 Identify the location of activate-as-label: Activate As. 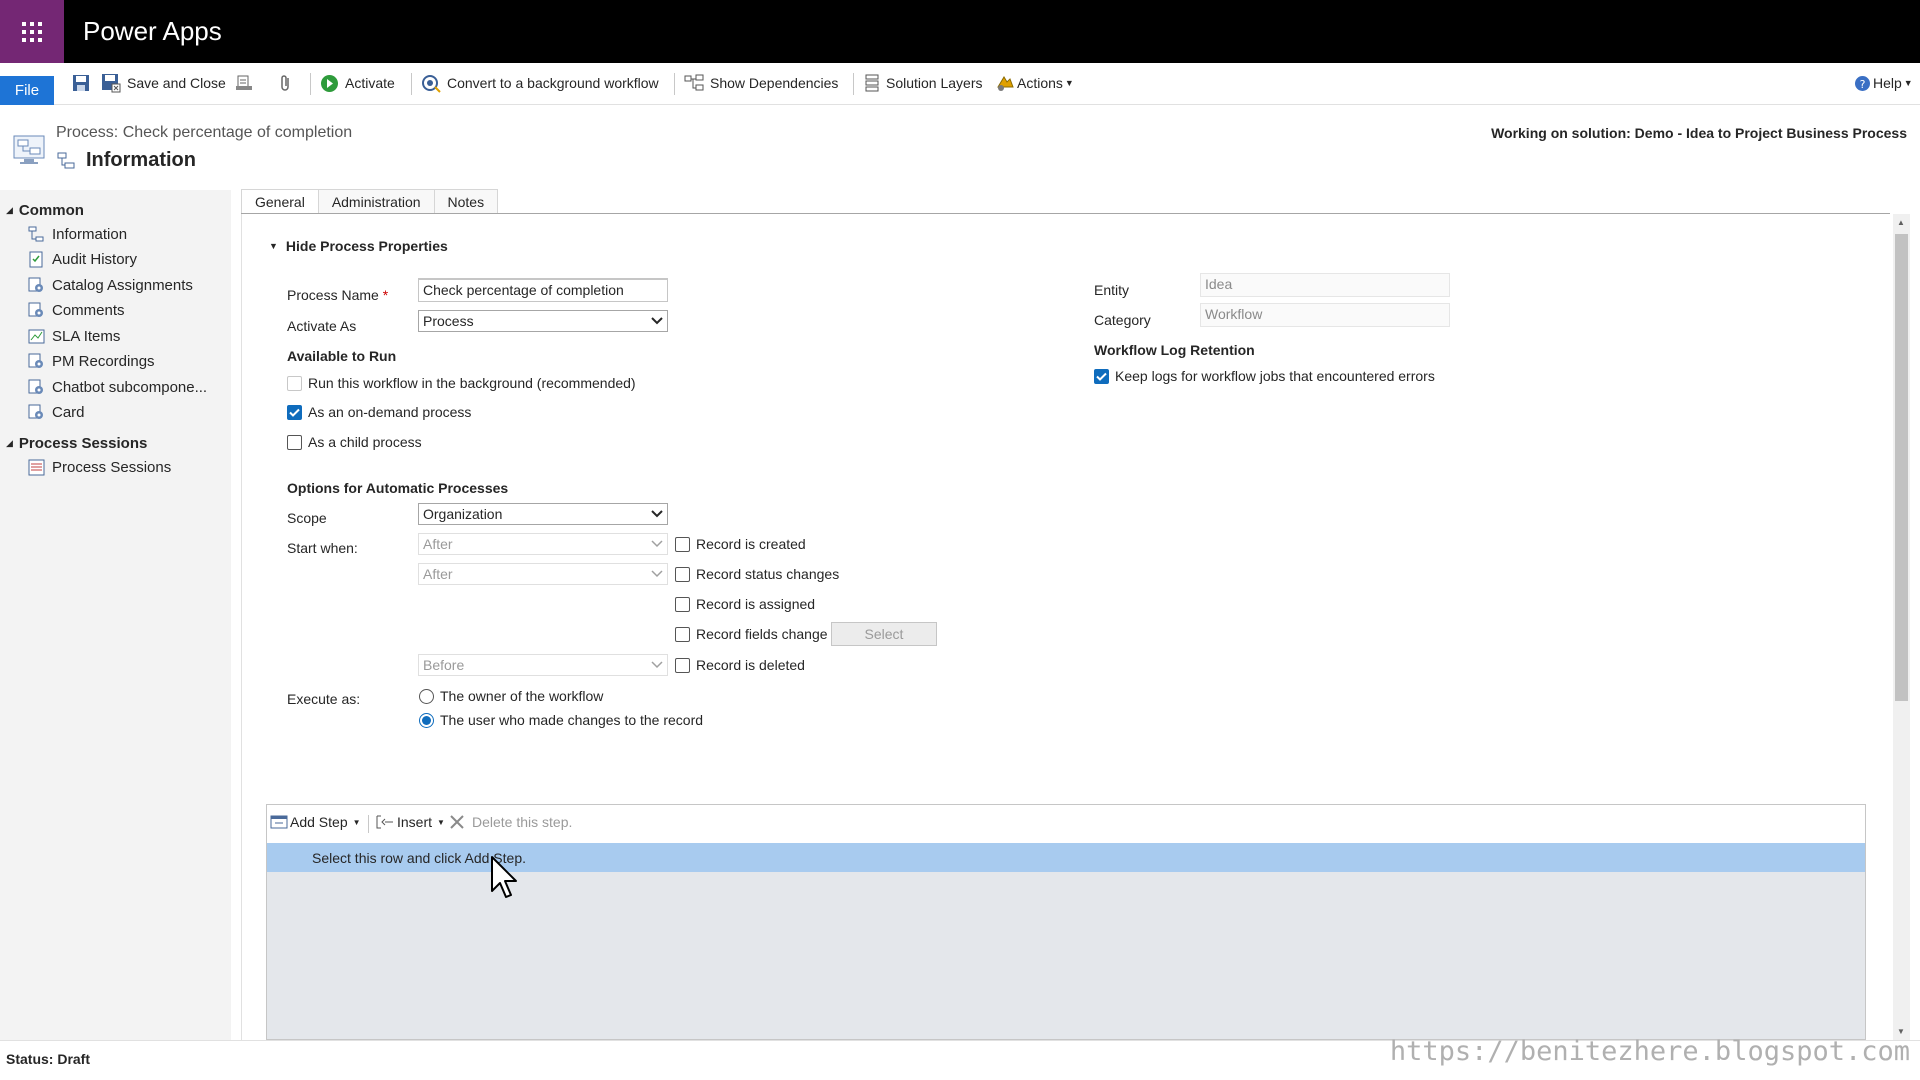
(322, 326).